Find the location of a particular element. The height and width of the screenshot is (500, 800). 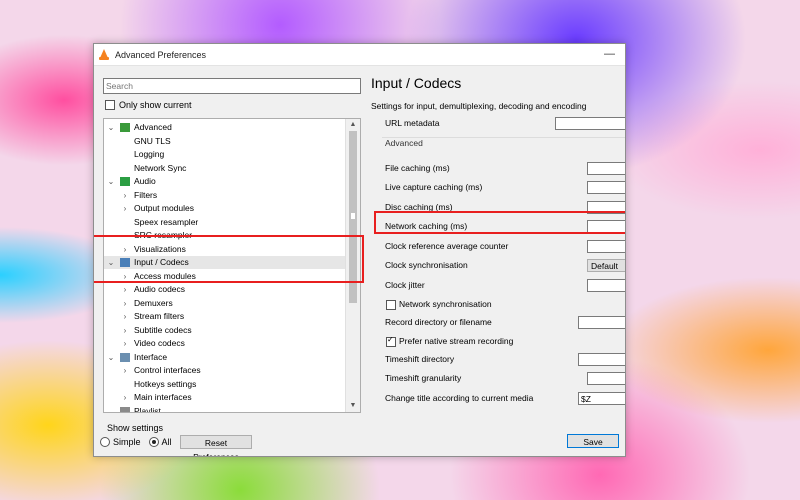

tree-item-label: Advanced is located at coordinates (153, 127).